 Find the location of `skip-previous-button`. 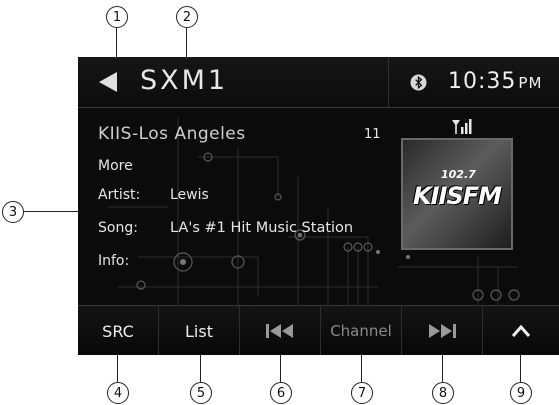

skip-previous-button is located at coordinates (280, 330).